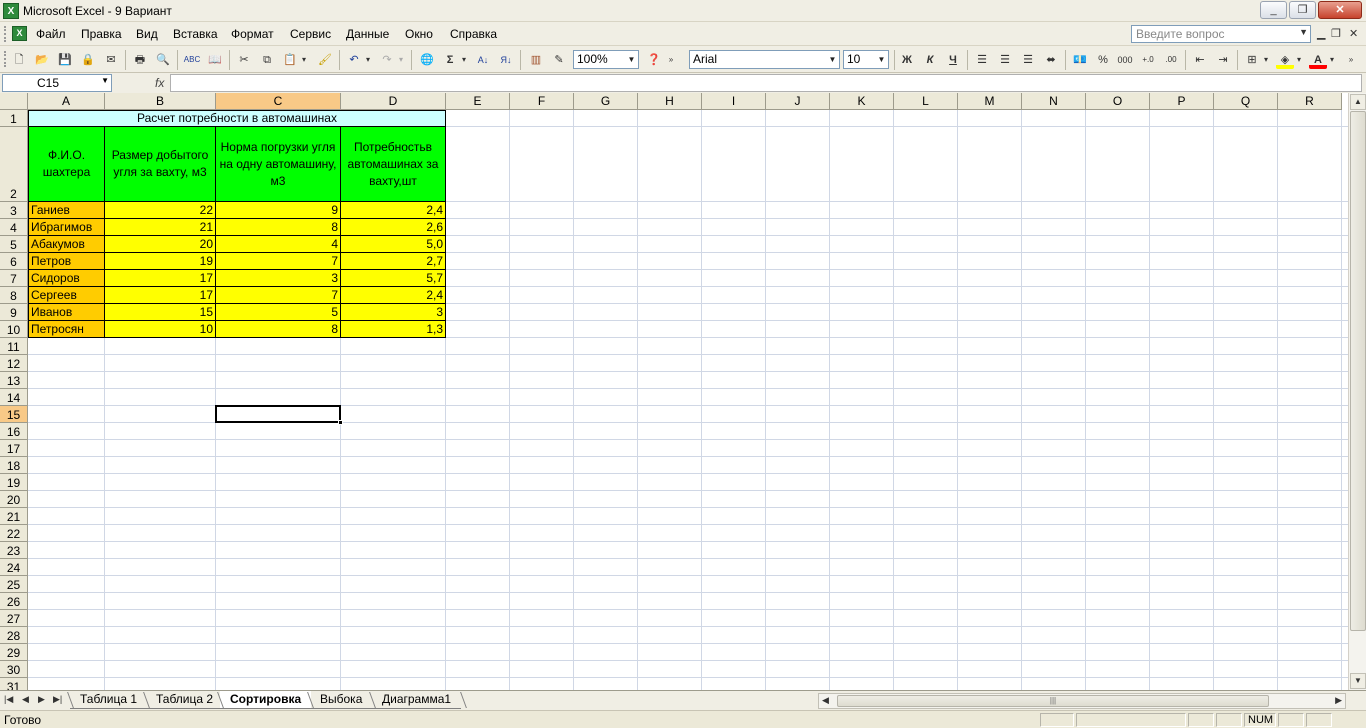  Describe the element at coordinates (393, 101) in the screenshot. I see `column-header-d: D` at that location.